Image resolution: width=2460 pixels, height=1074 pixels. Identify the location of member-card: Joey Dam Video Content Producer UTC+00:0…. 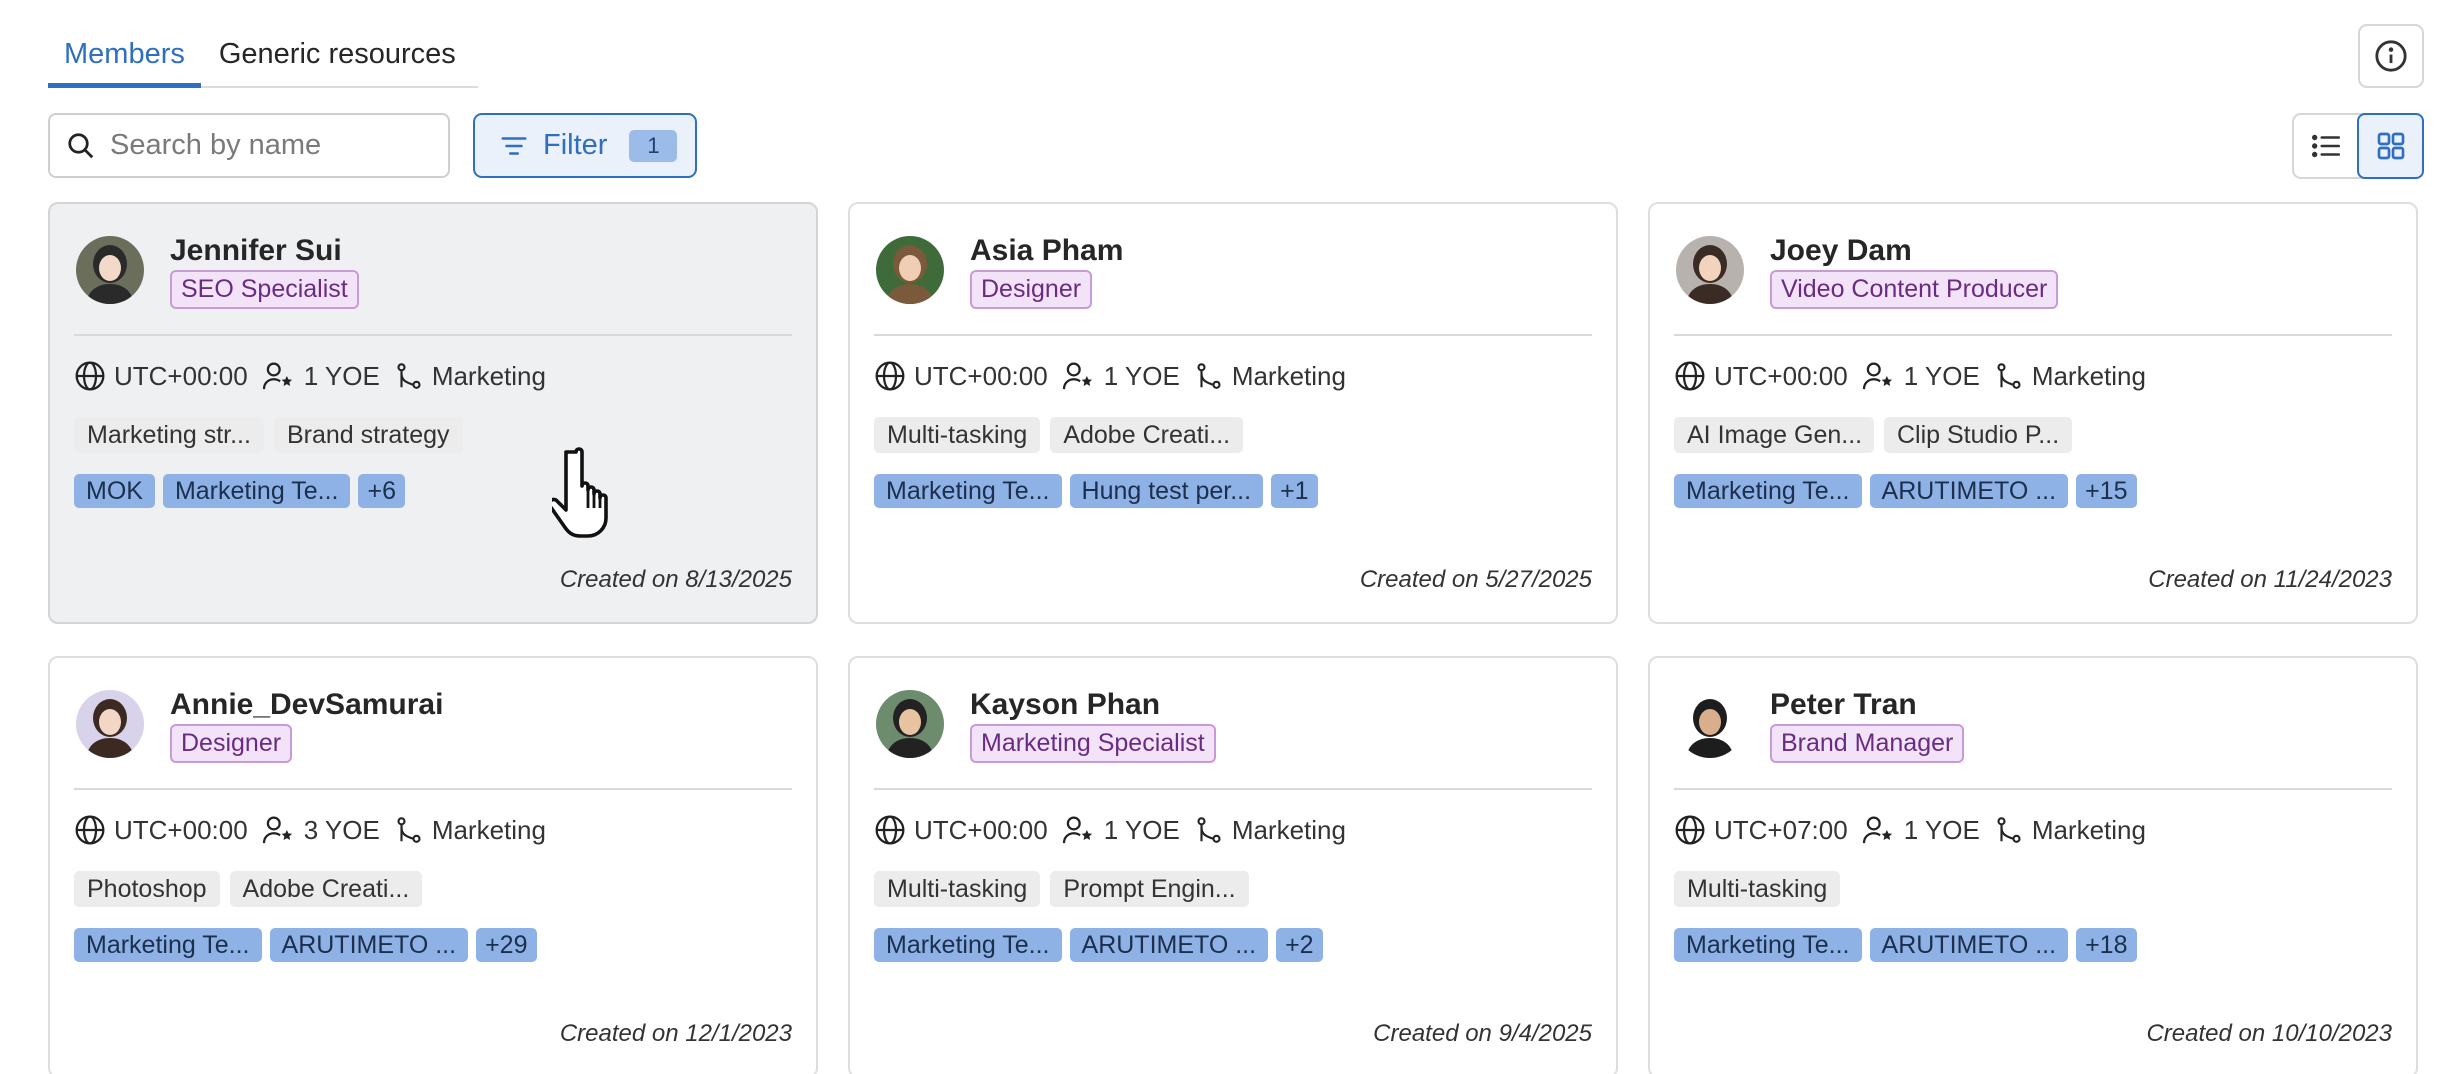
(2033, 413).